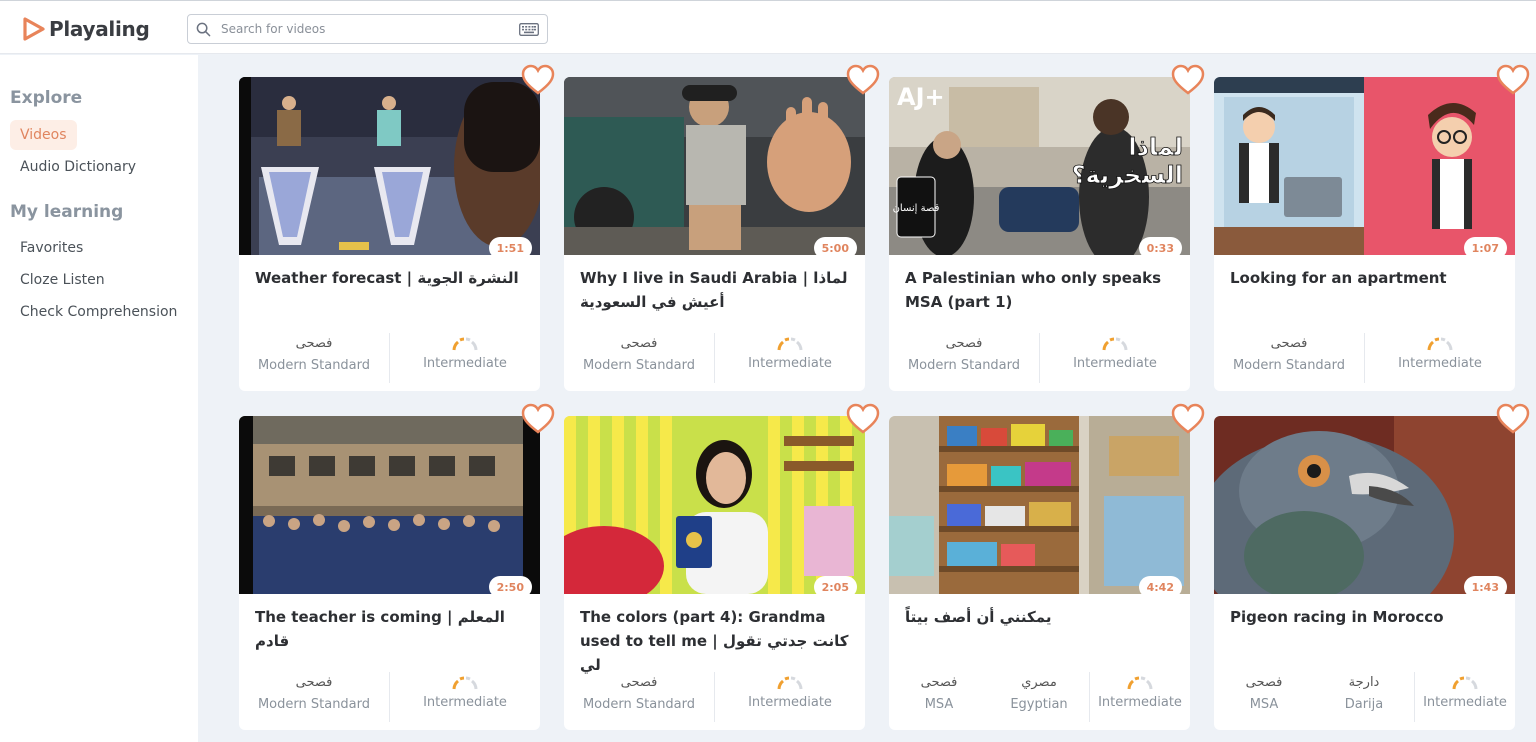 The width and height of the screenshot is (1536, 742). Describe the element at coordinates (78, 167) in the screenshot. I see `sidebar-item-audio-dictionary: Audio Dictionary` at that location.